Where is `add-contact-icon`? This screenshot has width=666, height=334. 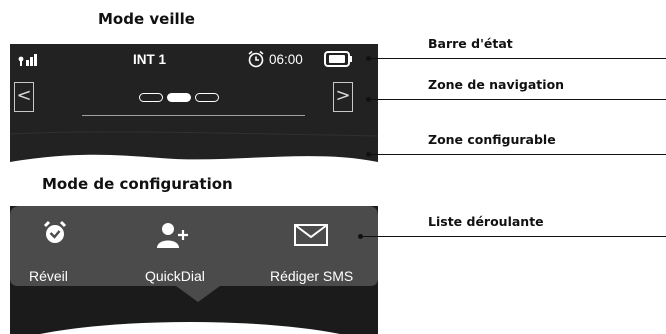
add-contact-icon is located at coordinates (174, 235).